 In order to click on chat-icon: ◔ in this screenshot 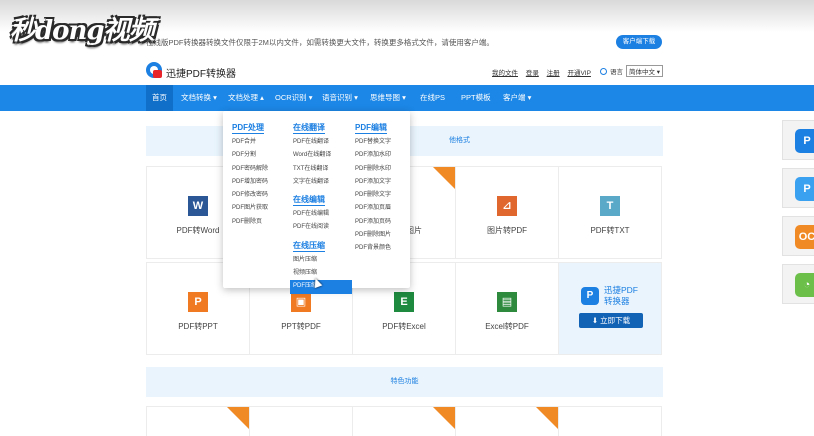, I will do `click(804, 285)`.